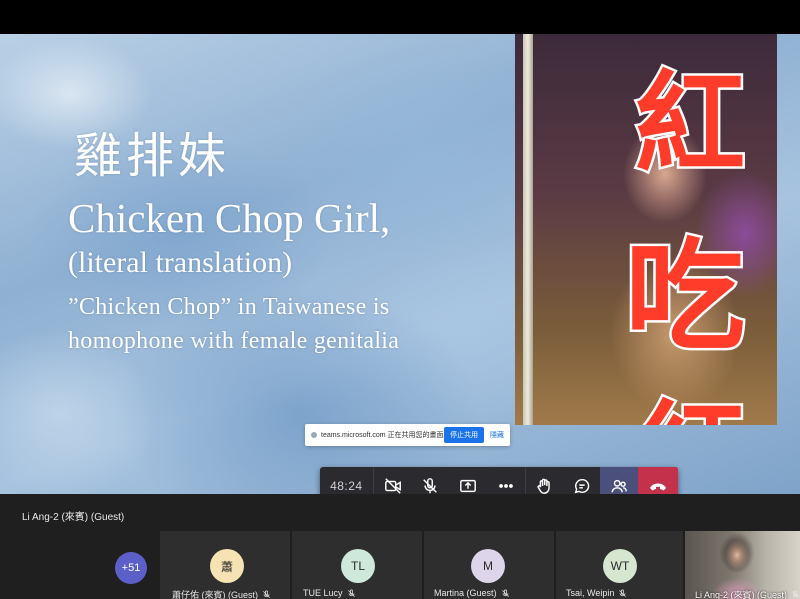 This screenshot has height=599, width=800. I want to click on share-screen-icon, so click(468, 486).